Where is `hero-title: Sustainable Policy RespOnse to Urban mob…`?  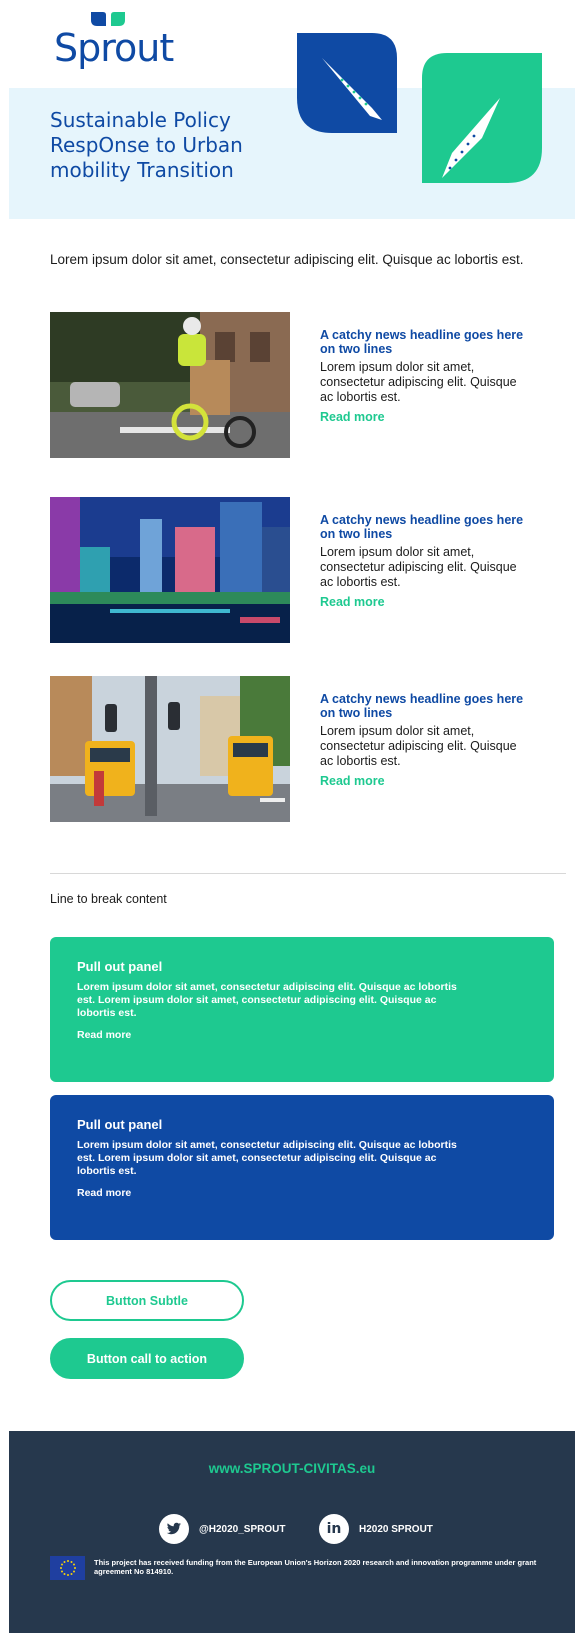 hero-title: Sustainable Policy RespOnse to Urban mob… is located at coordinates (146, 145).